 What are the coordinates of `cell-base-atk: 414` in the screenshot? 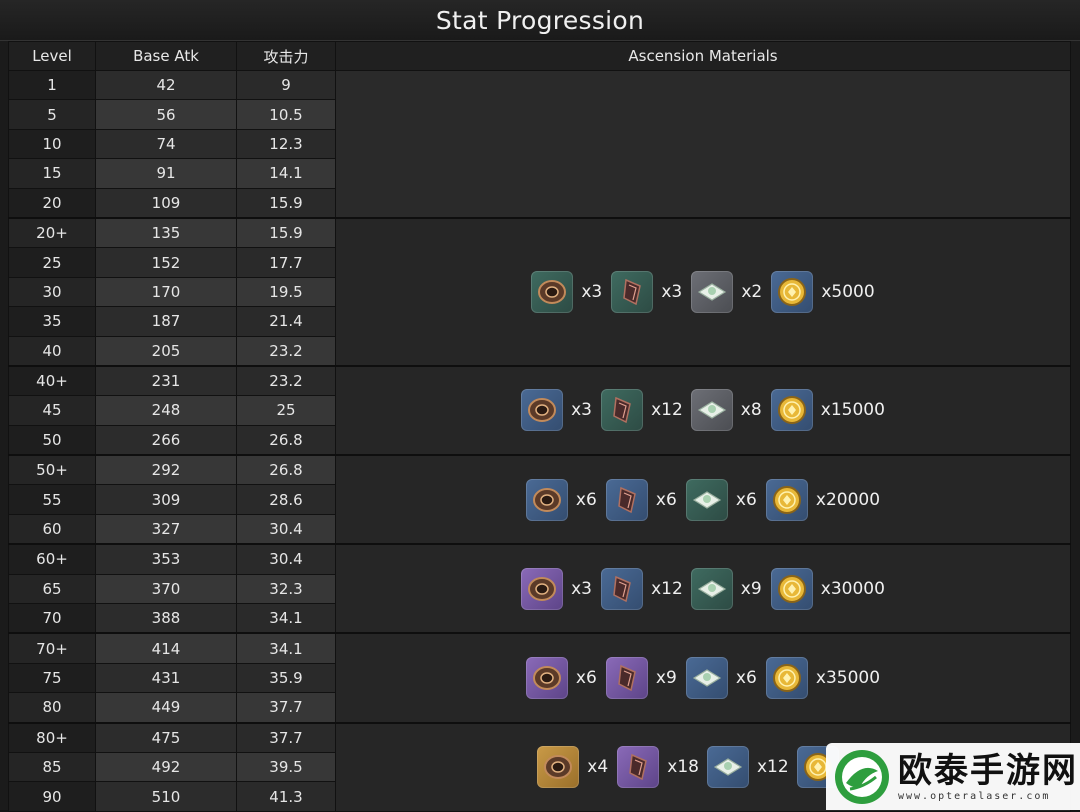 It's located at (166, 648).